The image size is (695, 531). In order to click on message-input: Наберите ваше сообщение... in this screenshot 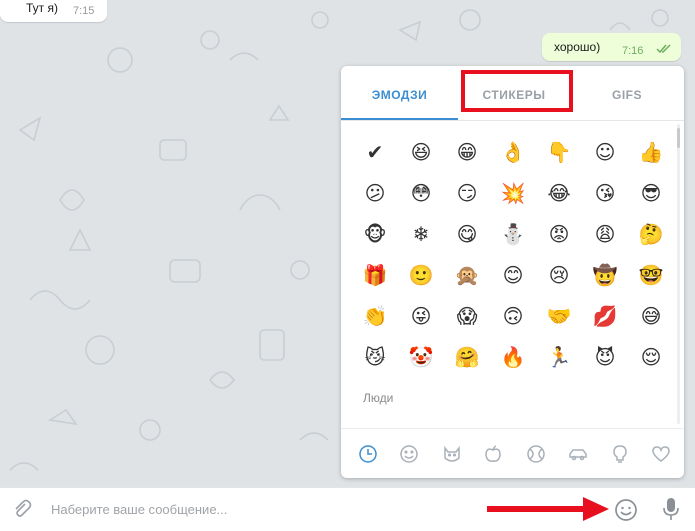, I will do `click(139, 509)`.